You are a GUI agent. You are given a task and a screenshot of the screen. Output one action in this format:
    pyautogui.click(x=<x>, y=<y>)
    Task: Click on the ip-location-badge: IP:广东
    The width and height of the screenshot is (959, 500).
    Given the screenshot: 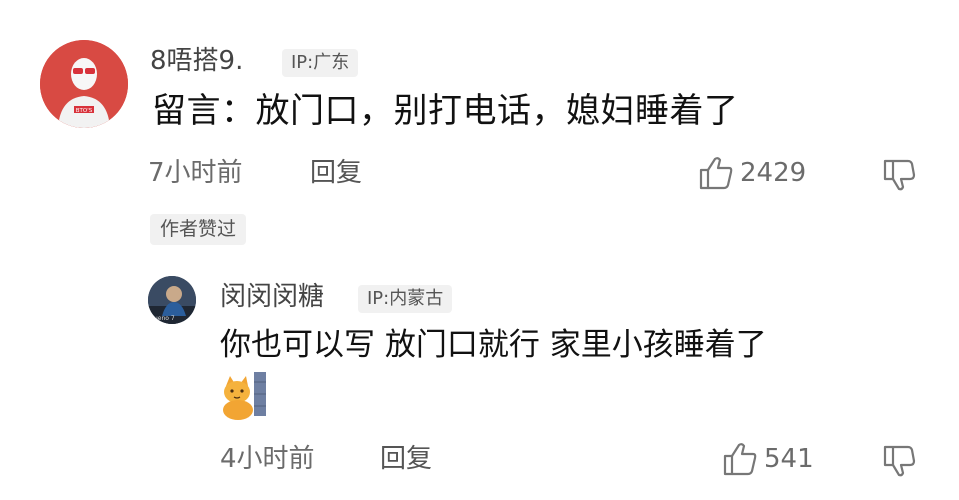 What is the action you would take?
    pyautogui.click(x=320, y=63)
    